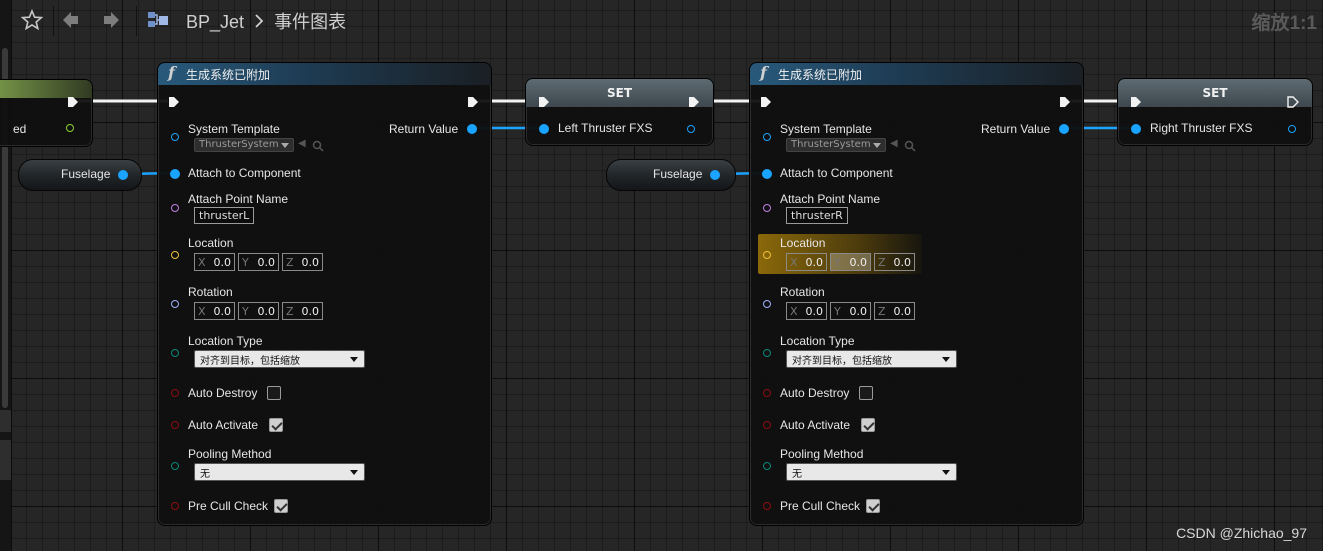  I want to click on x-axis-label: X, so click(202, 311).